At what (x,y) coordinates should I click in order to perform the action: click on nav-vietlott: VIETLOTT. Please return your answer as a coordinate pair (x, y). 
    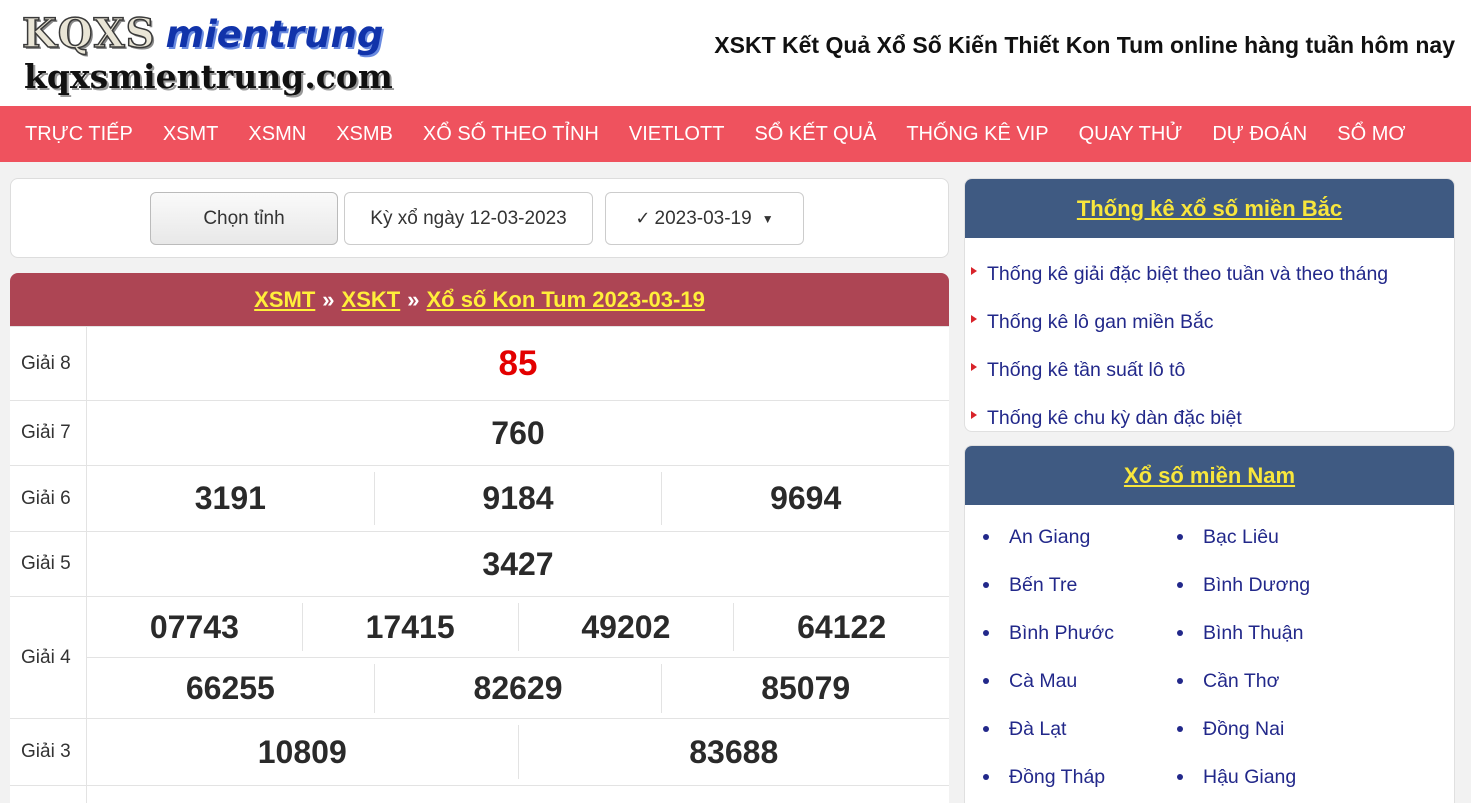
    Looking at the image, I should click on (677, 134).